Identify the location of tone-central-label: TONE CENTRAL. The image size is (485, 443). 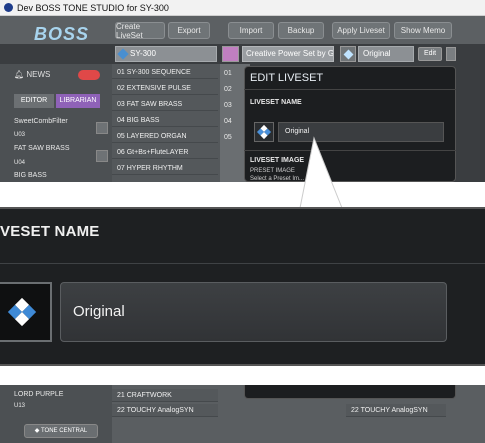
(64, 431).